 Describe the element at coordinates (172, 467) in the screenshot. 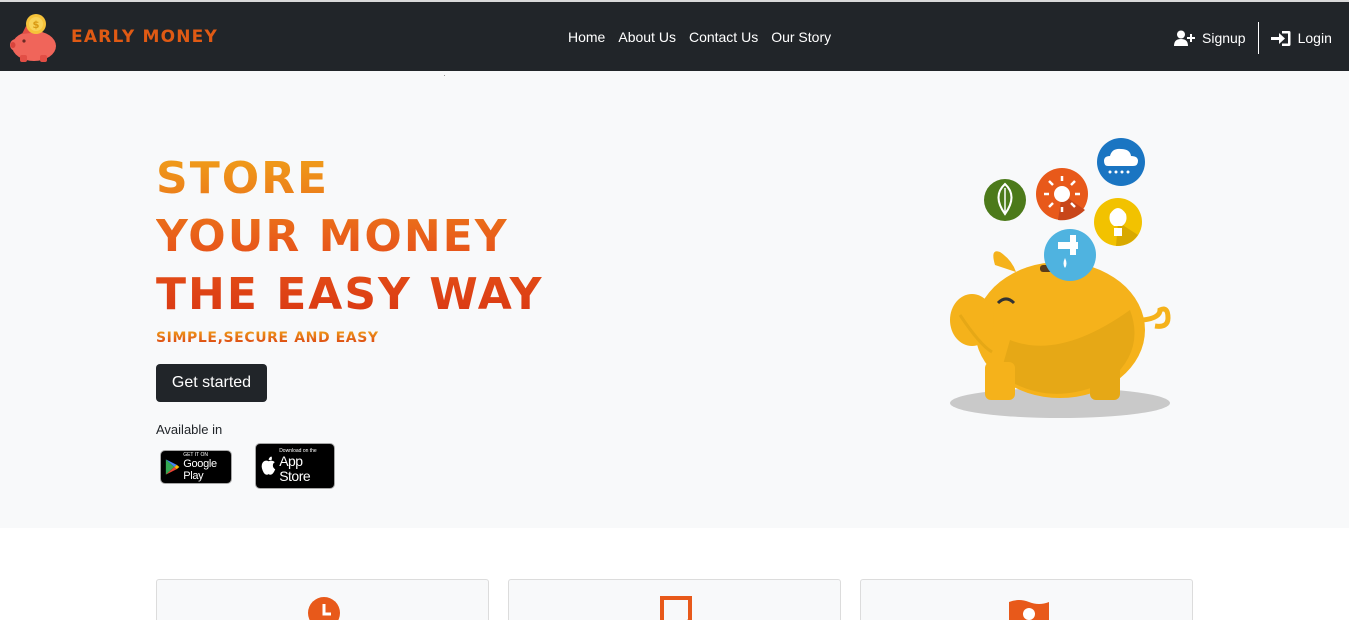

I see `google-play-icon` at that location.